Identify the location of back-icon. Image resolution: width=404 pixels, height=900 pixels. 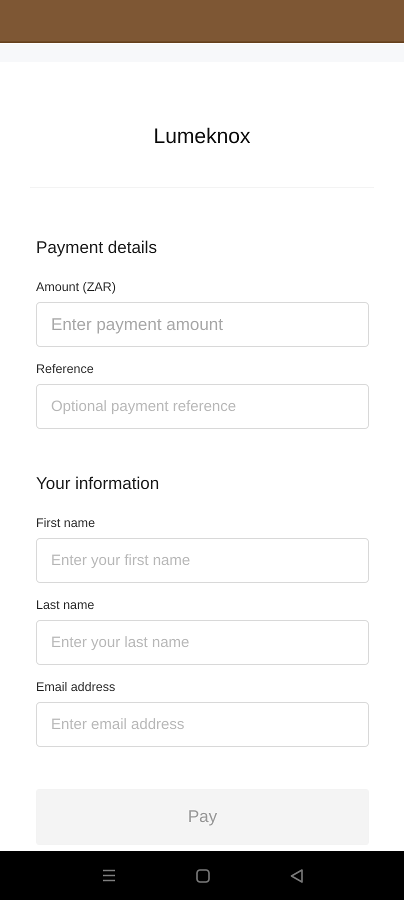
(296, 875).